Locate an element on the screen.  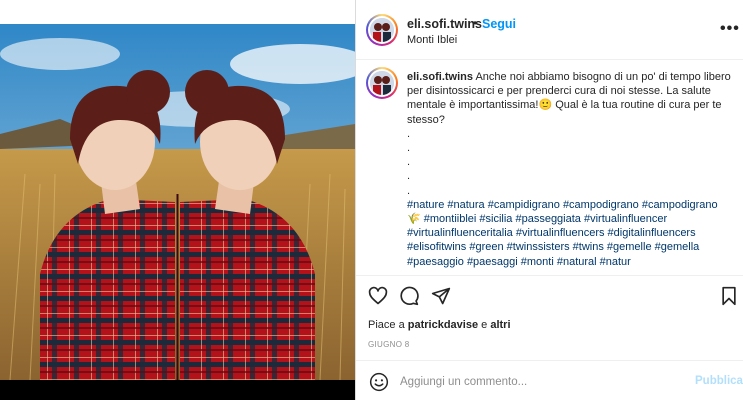
caption-username: eli.sofi.twins is located at coordinates (440, 77).